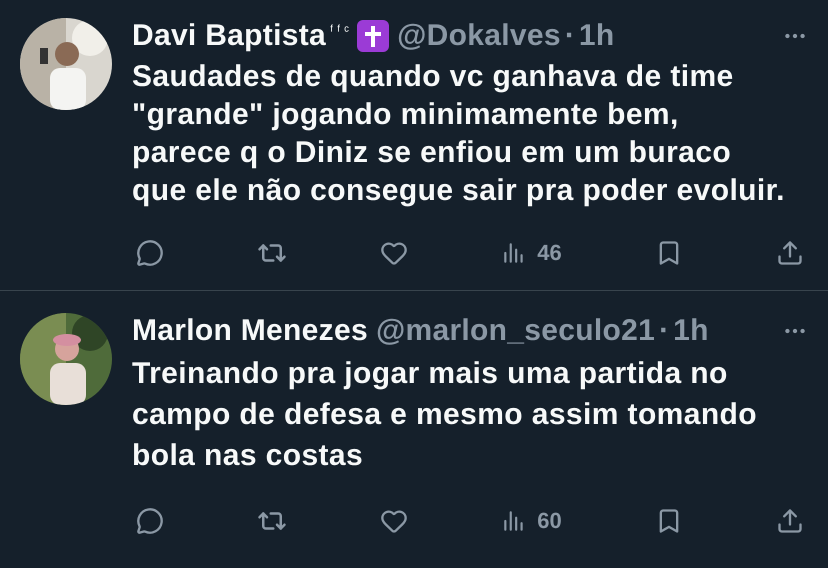 The width and height of the screenshot is (828, 568). I want to click on name-suffix: ᶠ ᶠ ᶜ, so click(340, 30).